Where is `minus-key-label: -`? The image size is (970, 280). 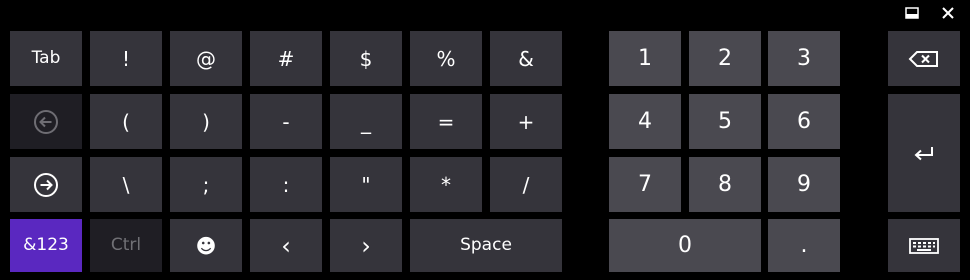
minus-key-label: - is located at coordinates (286, 121).